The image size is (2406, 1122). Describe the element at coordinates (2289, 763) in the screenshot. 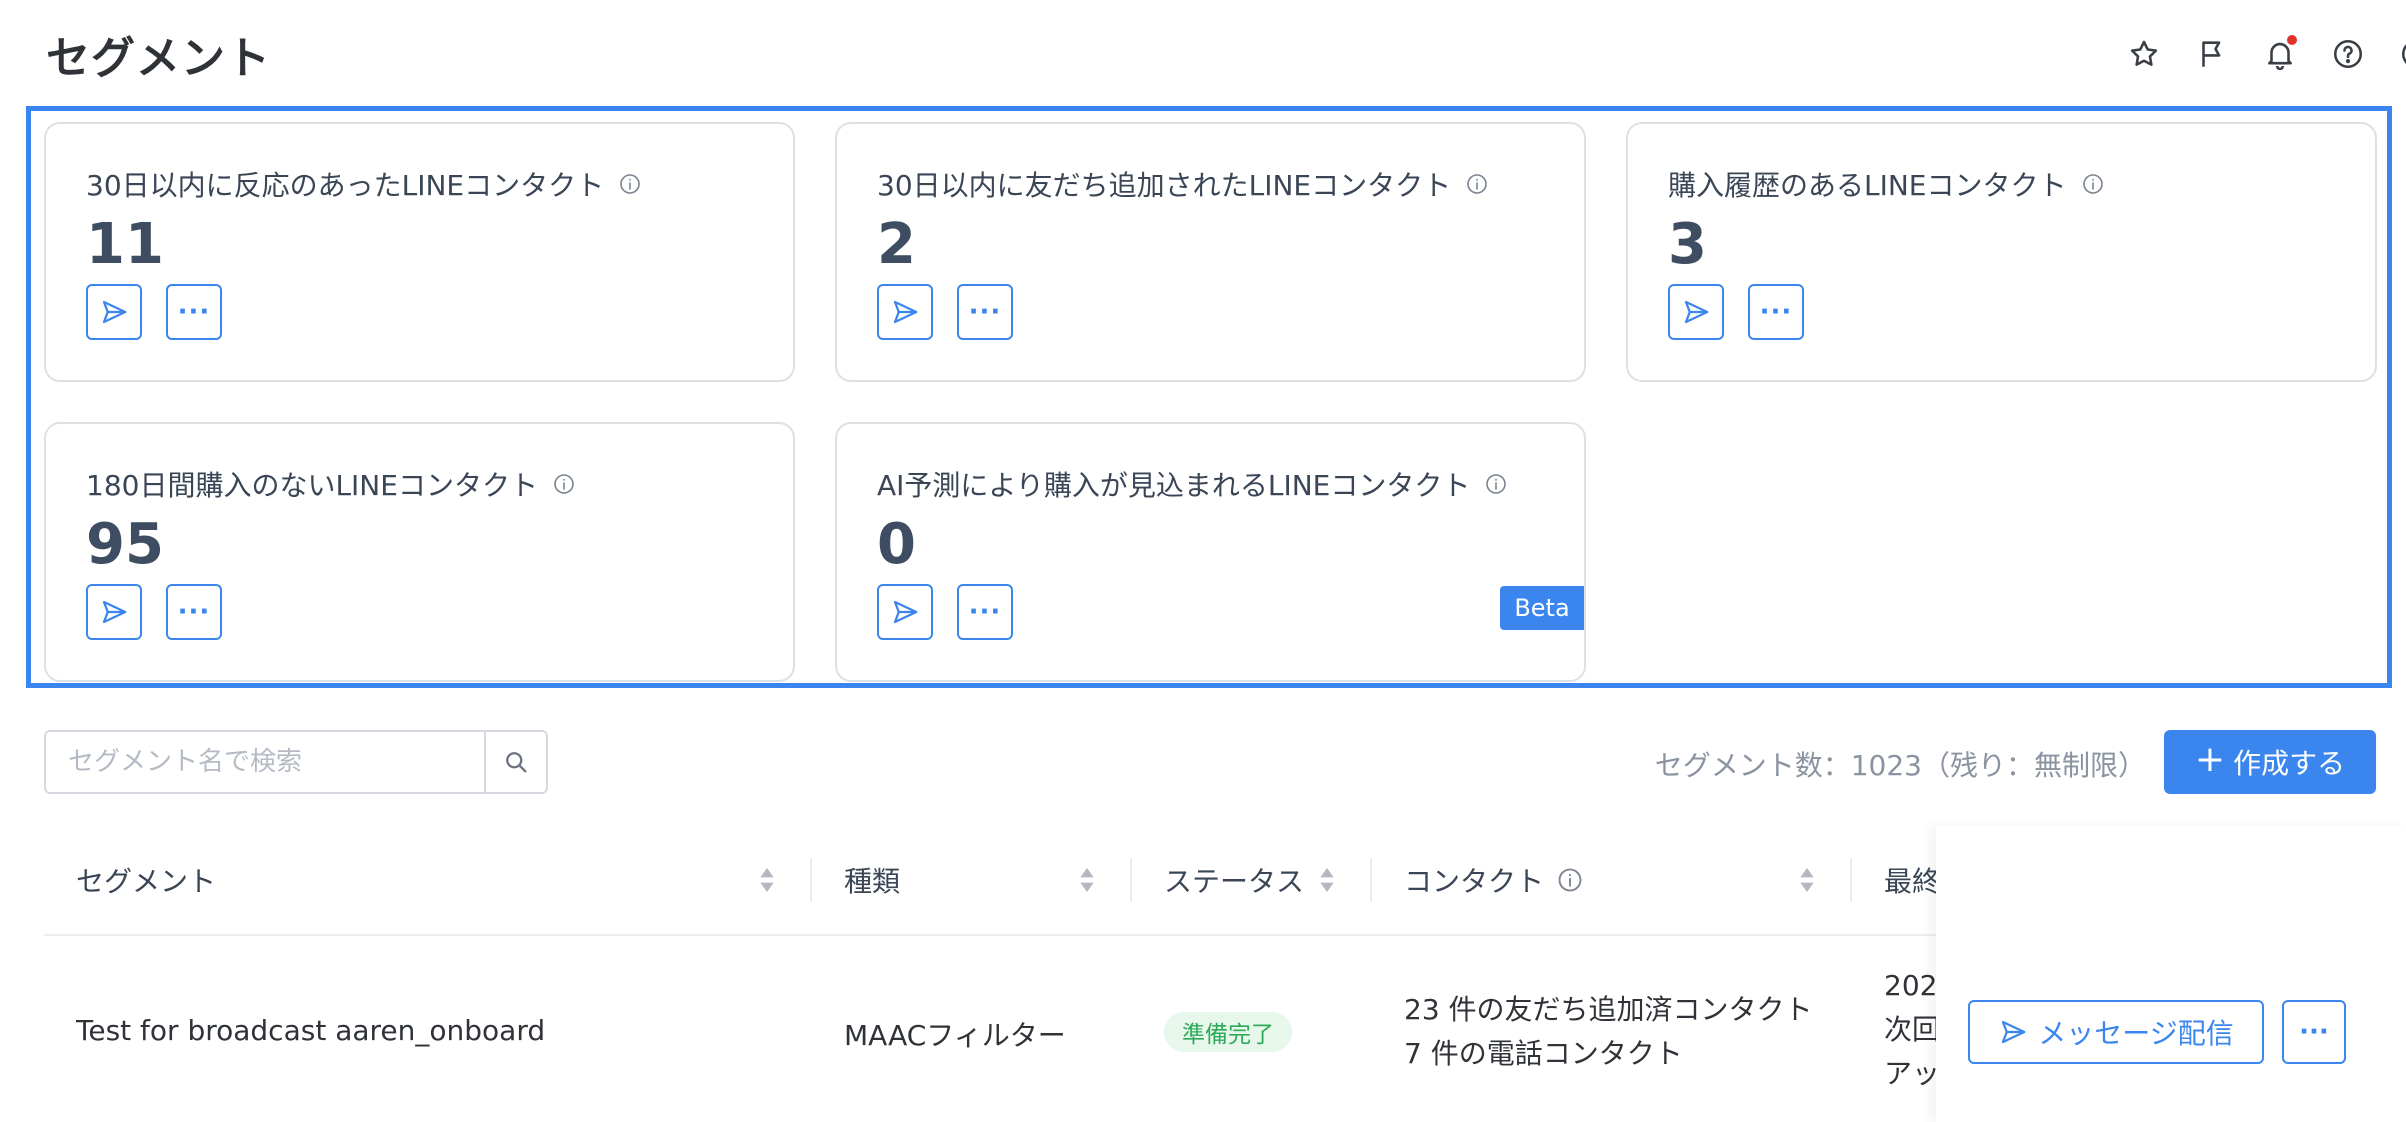

I see `create-button-label: 作成する` at that location.